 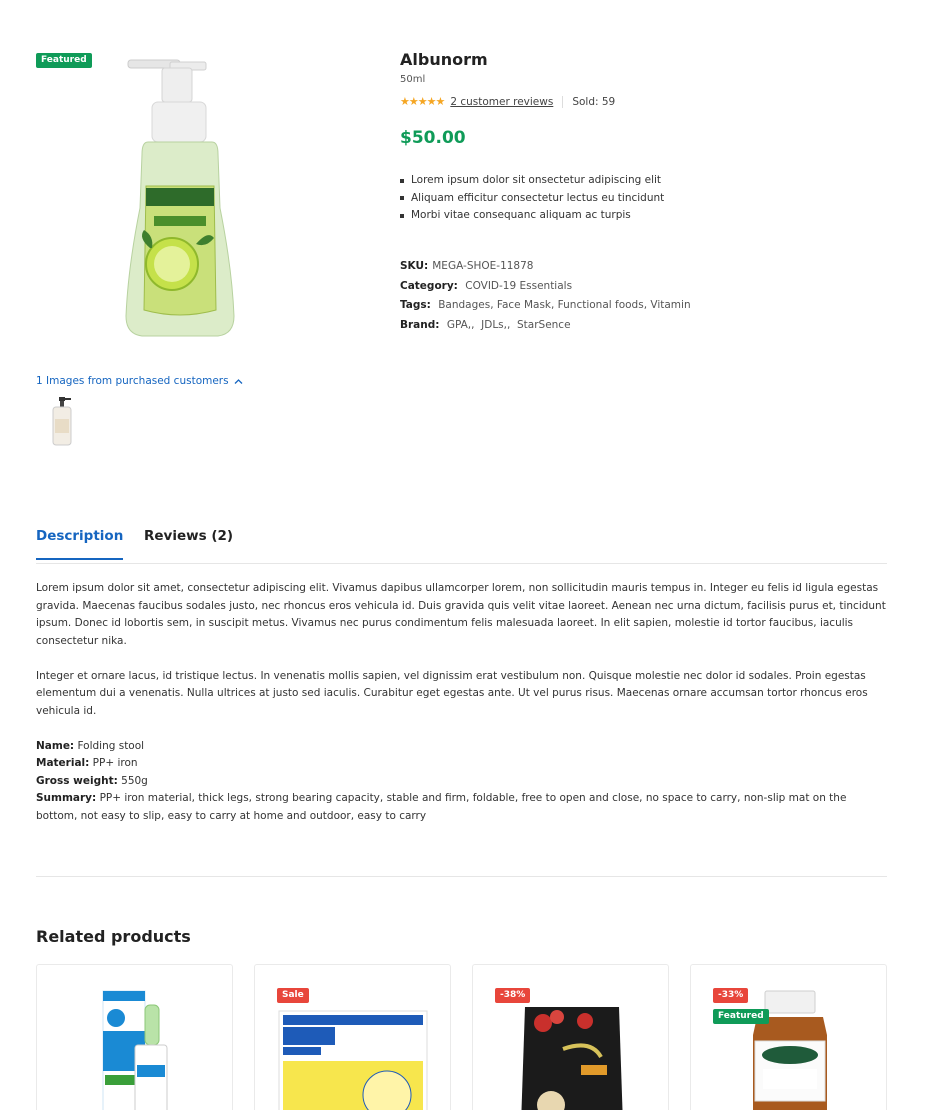 I want to click on purchased-images-toggle: 1 Images from purchased customers, so click(x=139, y=381).